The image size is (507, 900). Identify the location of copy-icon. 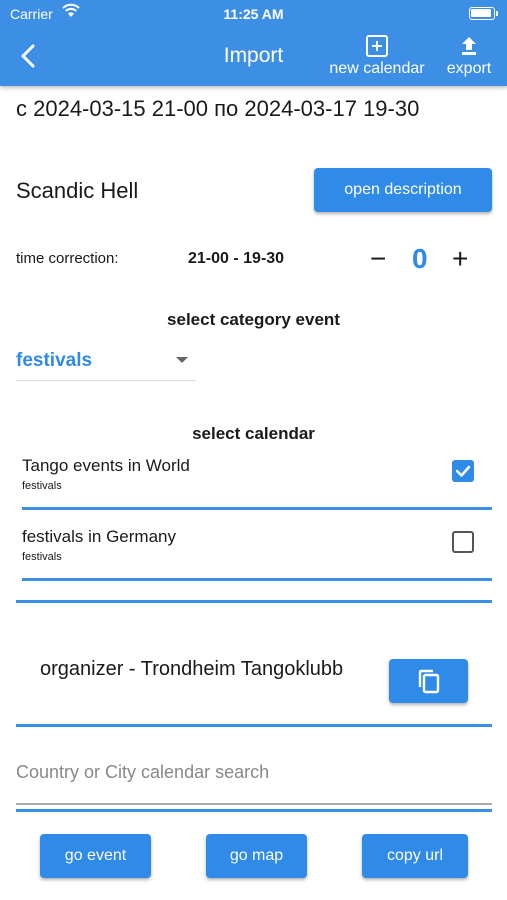
(428, 681).